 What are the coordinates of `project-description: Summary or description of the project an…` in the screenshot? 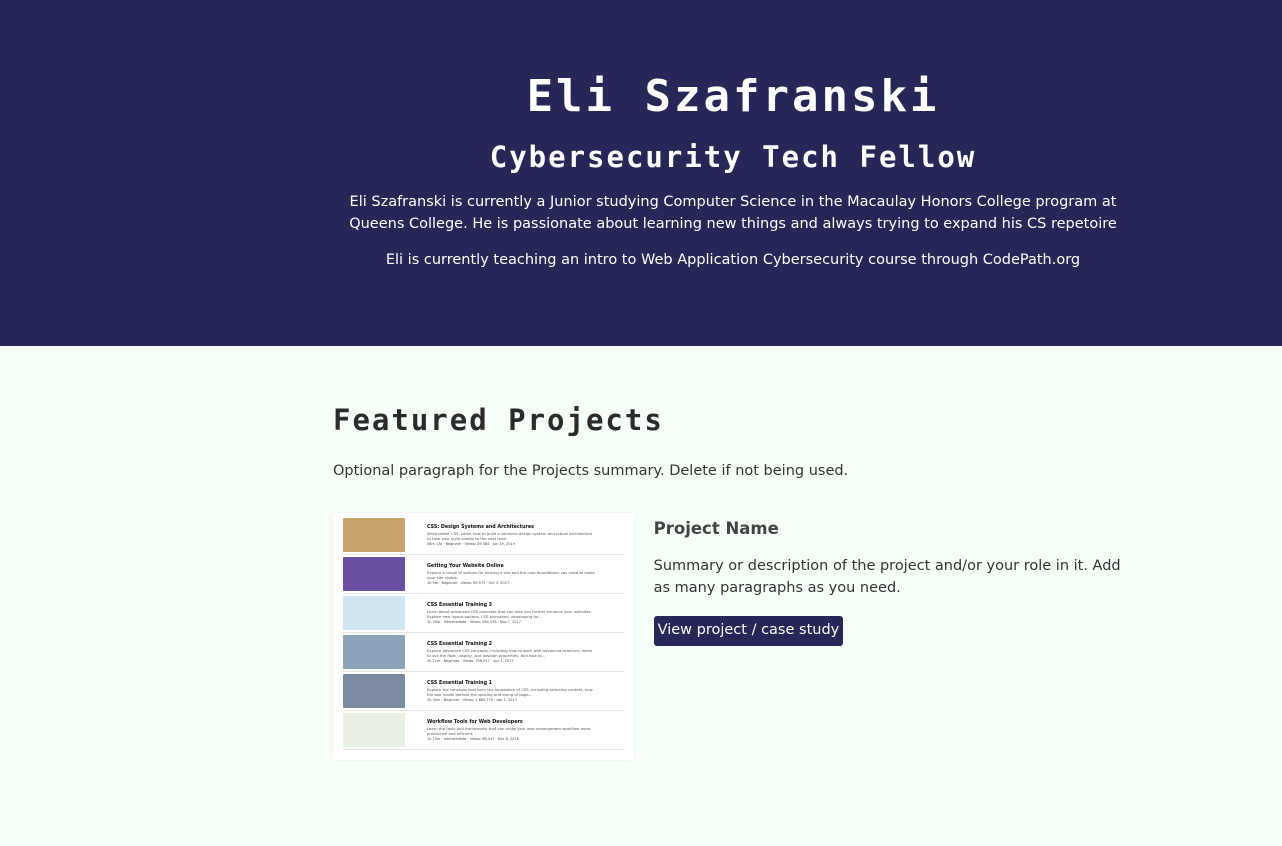 It's located at (887, 577).